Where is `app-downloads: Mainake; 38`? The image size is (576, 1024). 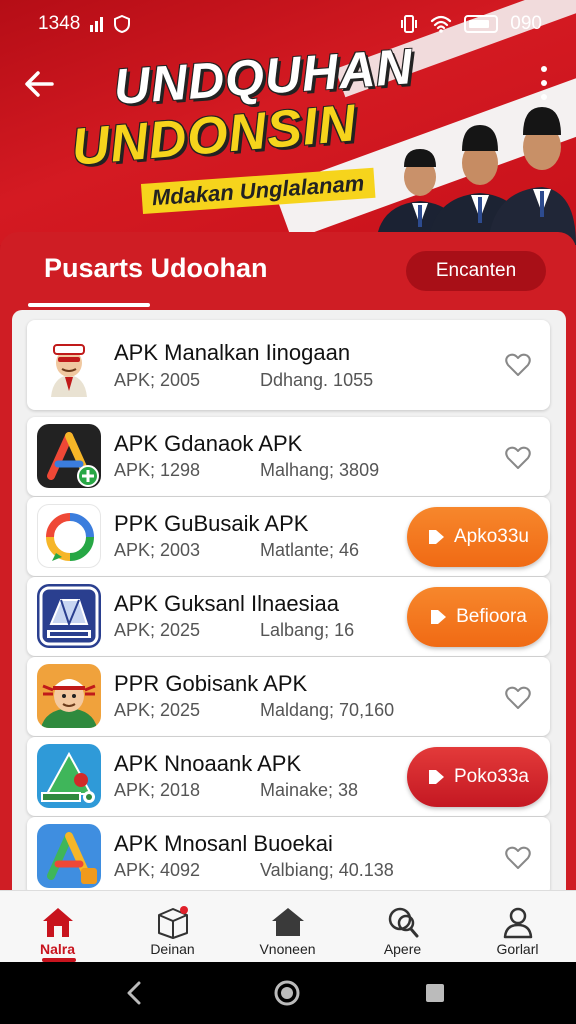 app-downloads: Mainake; 38 is located at coordinates (309, 790).